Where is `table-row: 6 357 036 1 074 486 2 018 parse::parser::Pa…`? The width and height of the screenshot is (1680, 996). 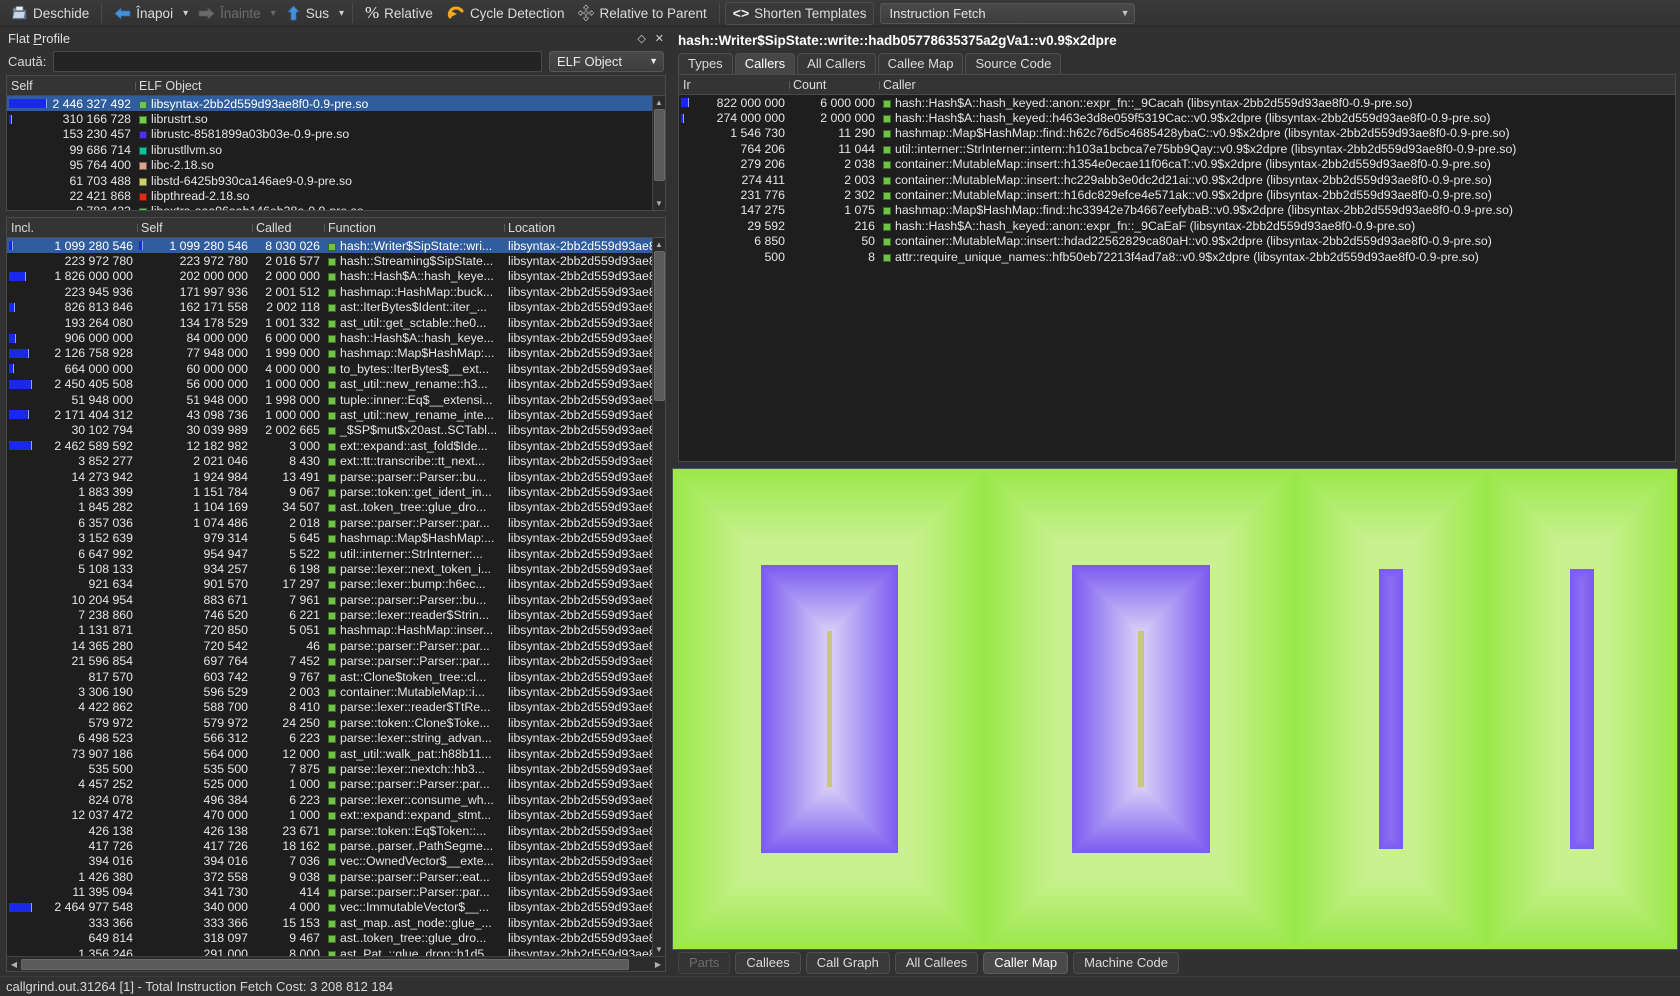 table-row: 6 357 036 1 074 486 2 018 parse::parser::Pa… is located at coordinates (336, 522).